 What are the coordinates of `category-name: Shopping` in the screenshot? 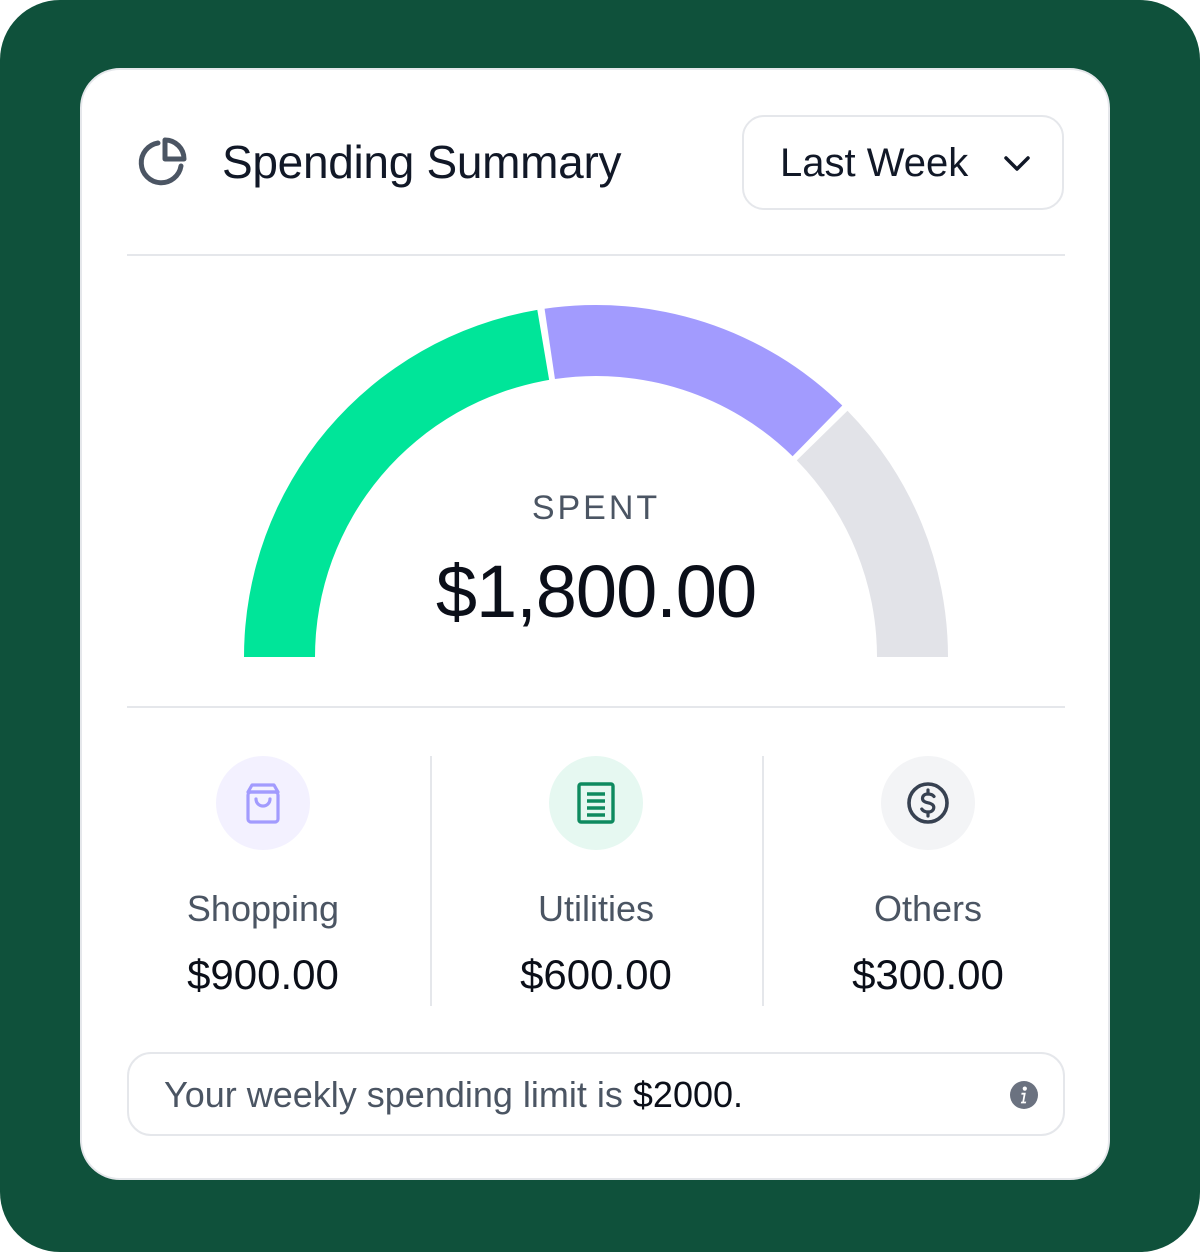 It's located at (263, 908).